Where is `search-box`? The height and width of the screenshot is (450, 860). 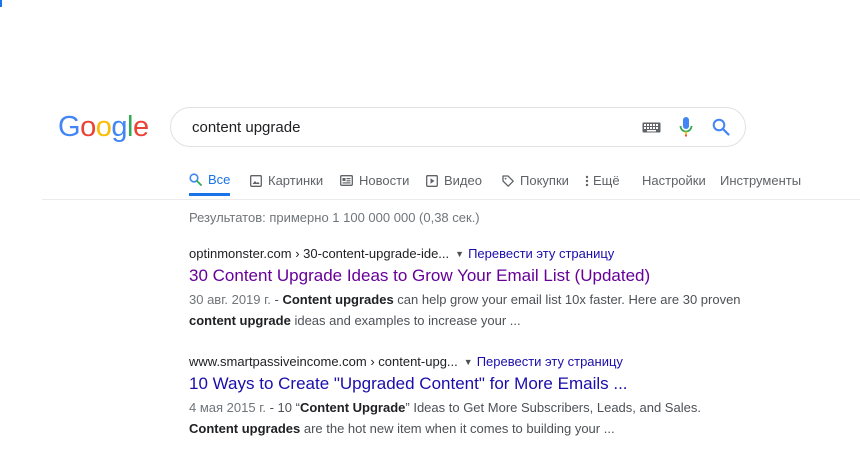 search-box is located at coordinates (458, 127).